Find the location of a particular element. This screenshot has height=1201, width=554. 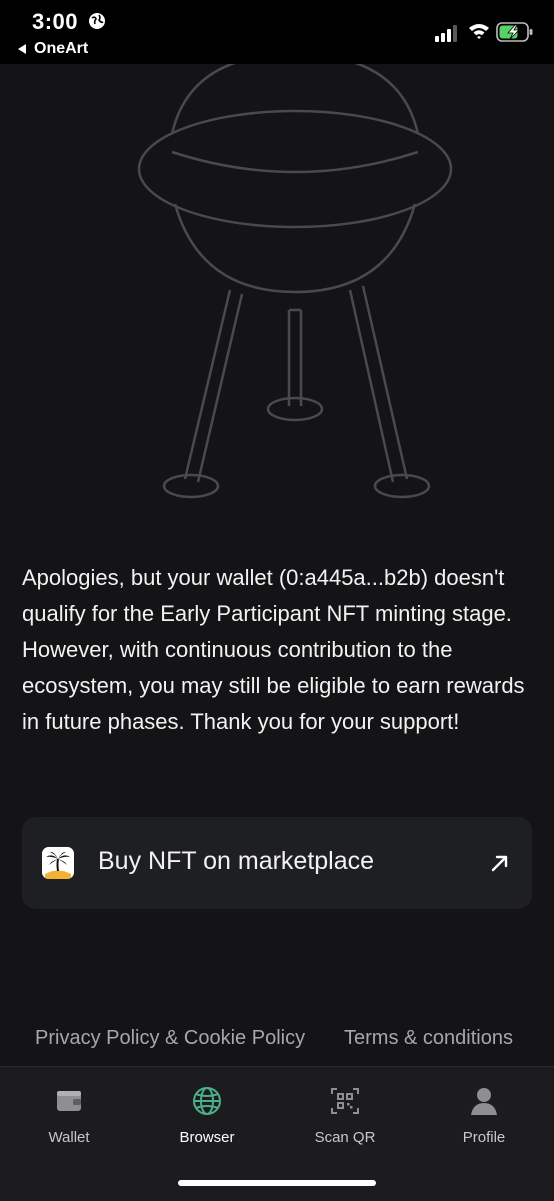

back-triangle-icon is located at coordinates (22, 49).